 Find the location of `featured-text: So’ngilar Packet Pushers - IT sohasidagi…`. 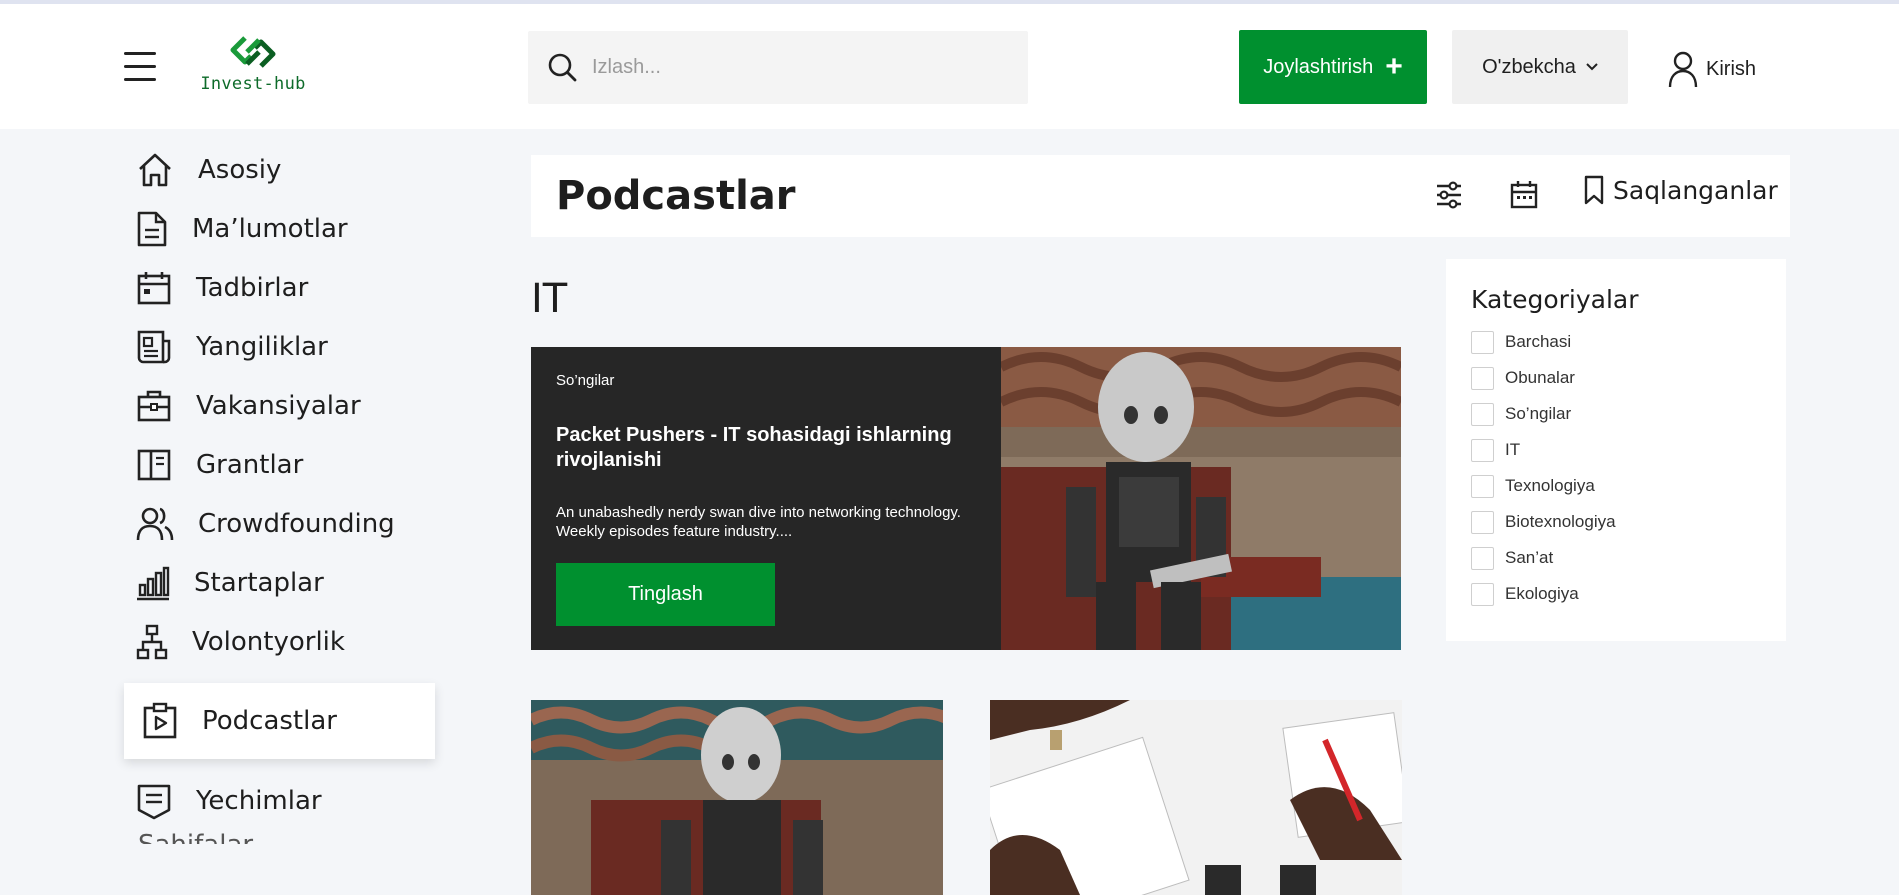

featured-text: So’ngilar Packet Pushers - IT sohasidagi… is located at coordinates (776, 456).